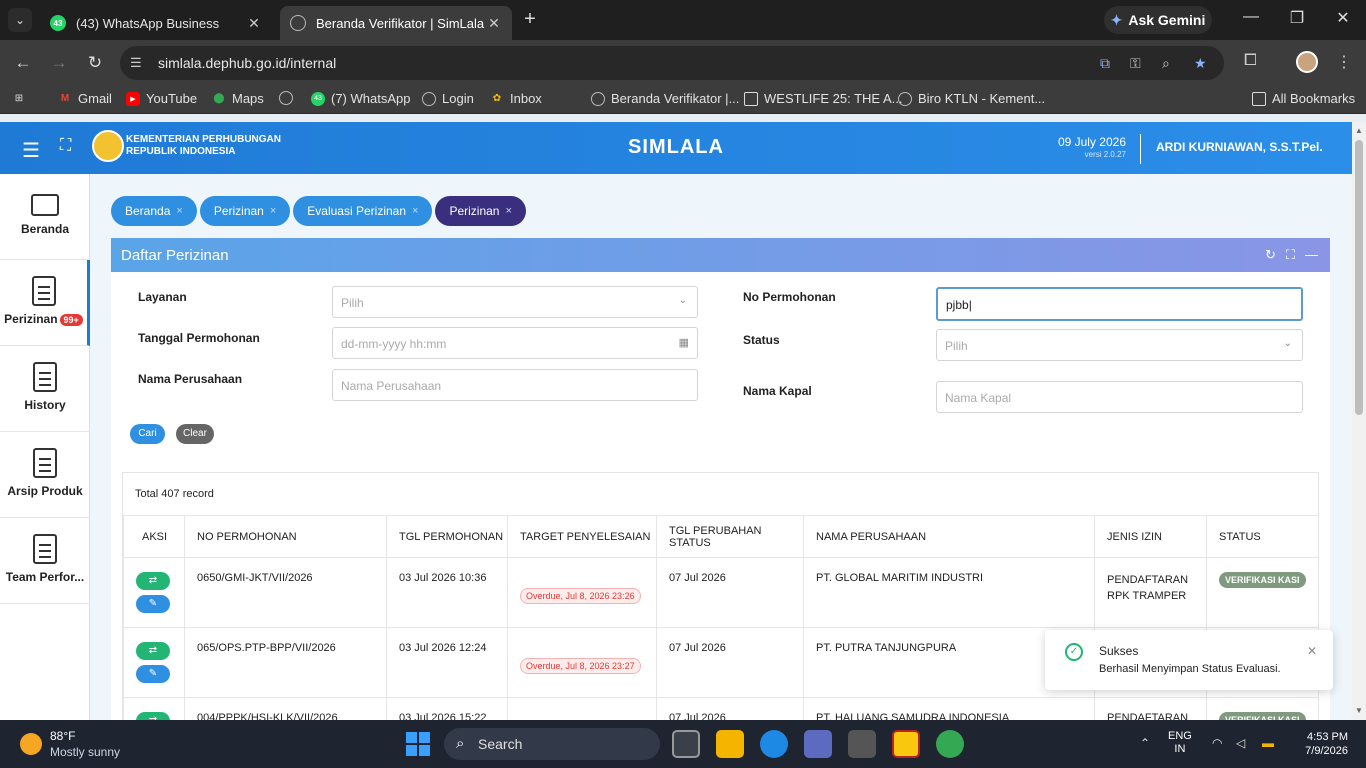  I want to click on edge-icon, so click(774, 744).